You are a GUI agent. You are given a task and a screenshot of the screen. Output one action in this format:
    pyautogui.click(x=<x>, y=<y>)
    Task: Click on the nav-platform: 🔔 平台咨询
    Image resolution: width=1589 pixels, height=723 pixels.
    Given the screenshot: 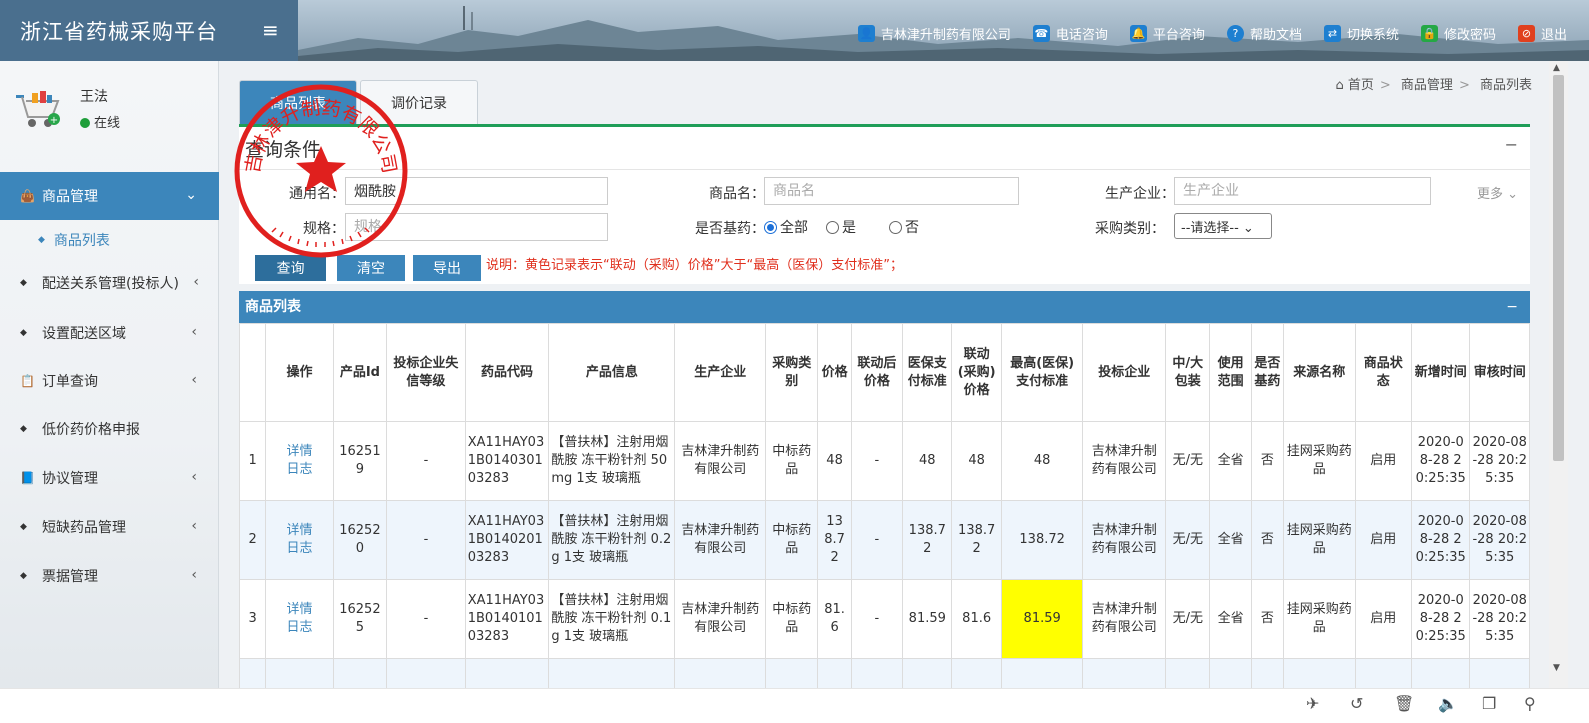 What is the action you would take?
    pyautogui.click(x=1167, y=33)
    